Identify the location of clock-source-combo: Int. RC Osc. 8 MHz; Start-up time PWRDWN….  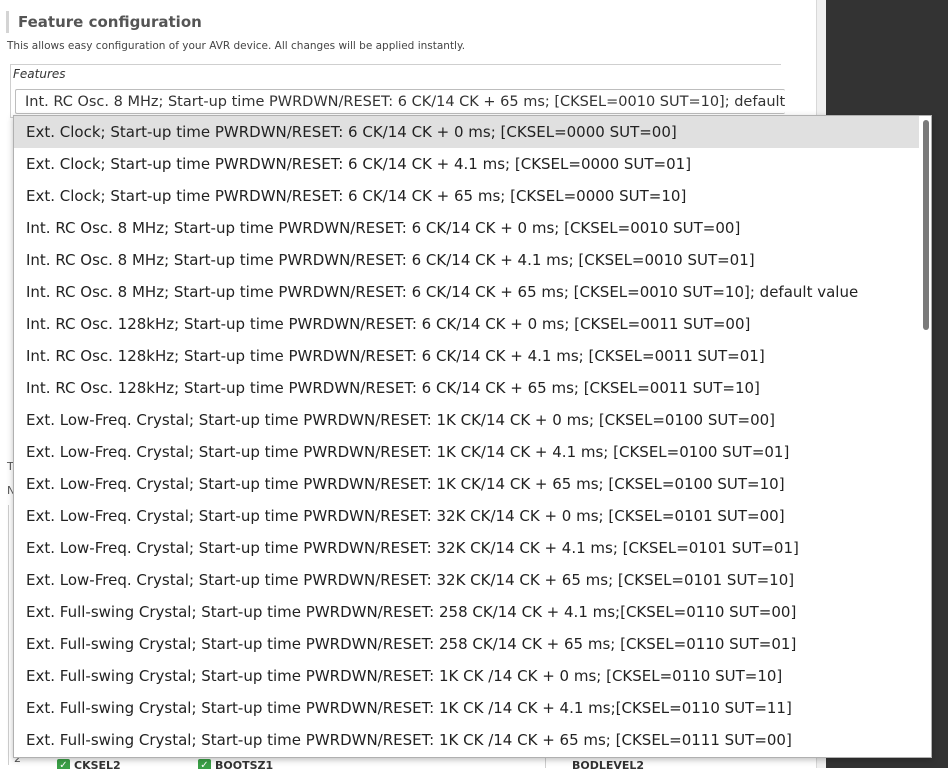
(400, 101).